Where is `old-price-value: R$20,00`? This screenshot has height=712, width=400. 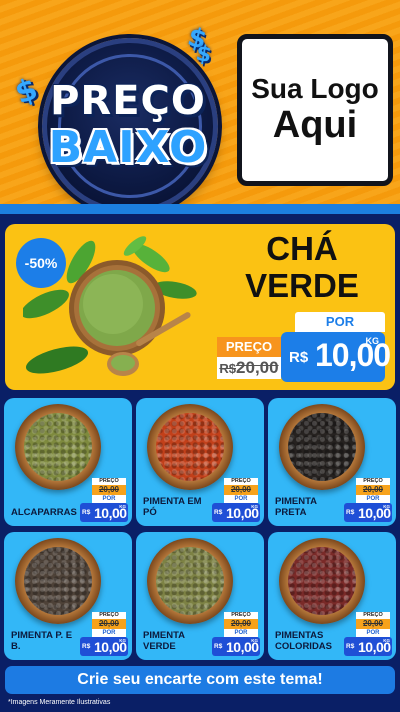 old-price-value: R$20,00 is located at coordinates (249, 368).